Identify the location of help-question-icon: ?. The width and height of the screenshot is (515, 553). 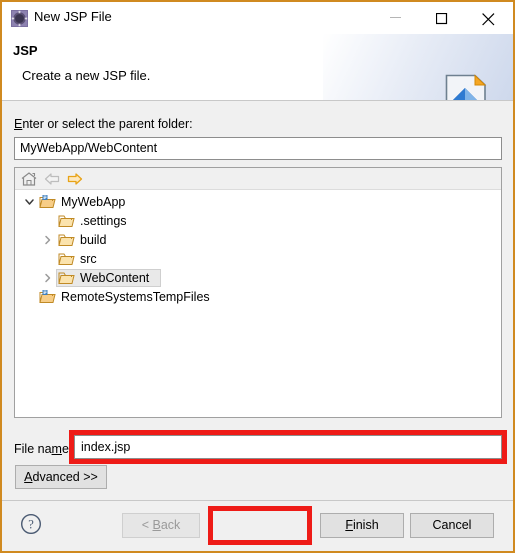
(31, 524).